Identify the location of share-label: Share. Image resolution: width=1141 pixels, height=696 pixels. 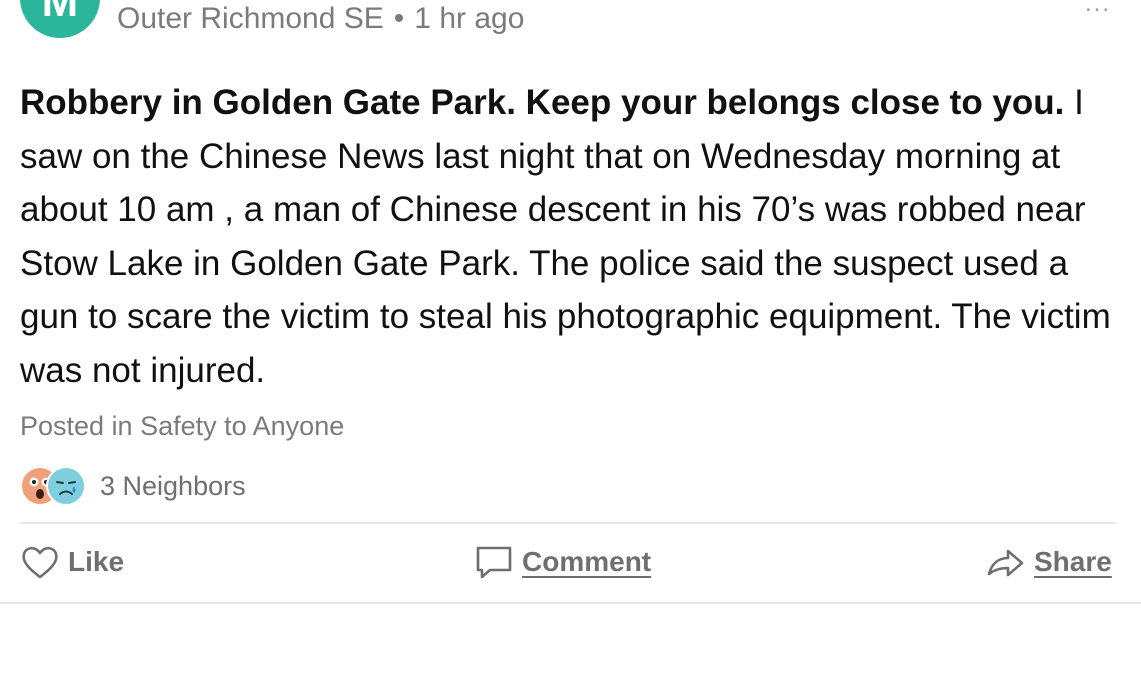
(1073, 561).